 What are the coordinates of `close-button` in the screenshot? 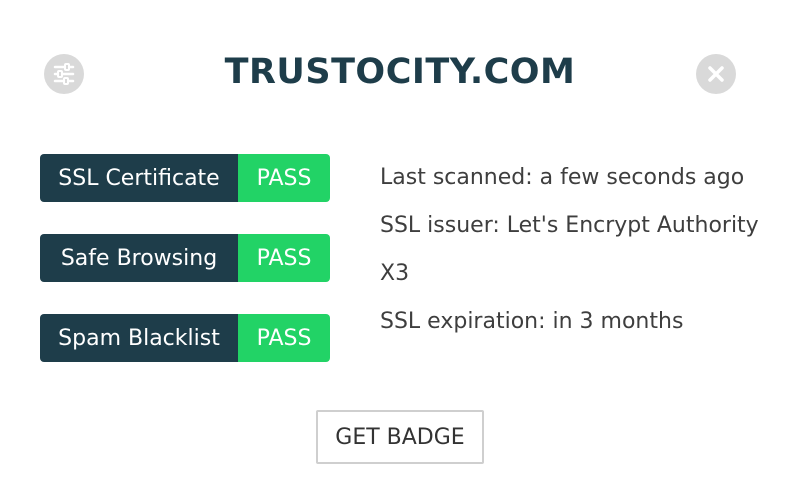 It's located at (716, 74).